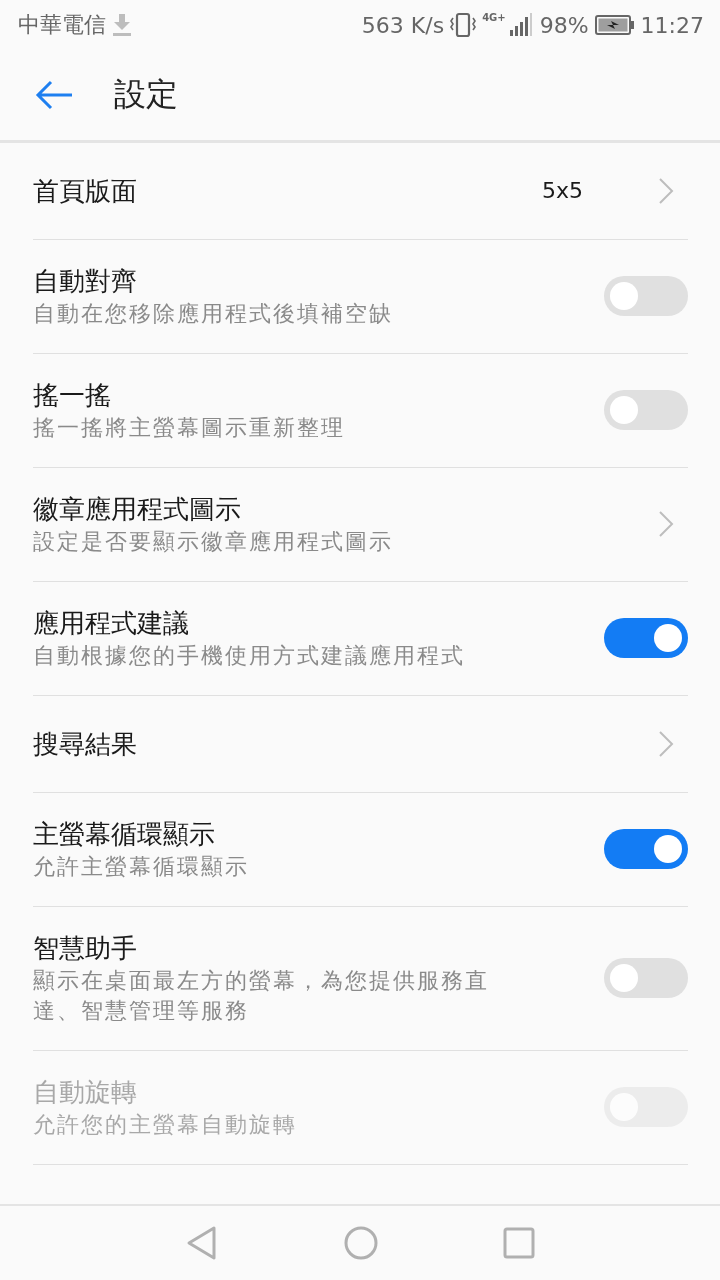 The width and height of the screenshot is (720, 1280). Describe the element at coordinates (360, 639) in the screenshot. I see `settings-row: 應用程式建議 自動根據您的手機使用方式建議應用程式` at that location.